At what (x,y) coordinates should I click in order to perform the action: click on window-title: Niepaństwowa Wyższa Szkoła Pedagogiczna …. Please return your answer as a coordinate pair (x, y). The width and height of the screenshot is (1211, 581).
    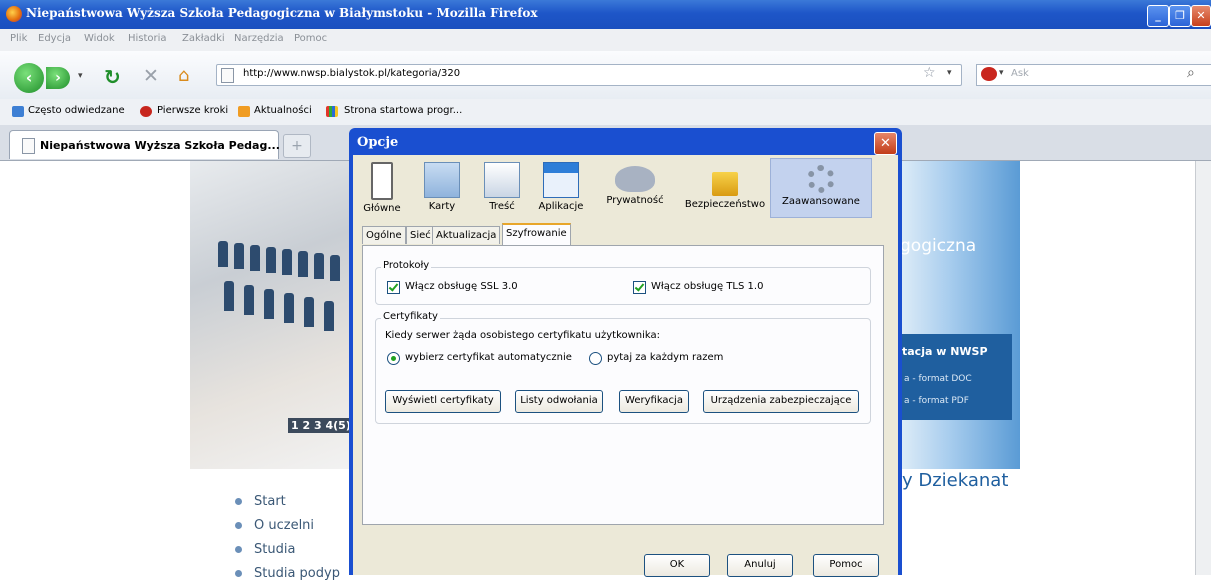
    Looking at the image, I should click on (282, 13).